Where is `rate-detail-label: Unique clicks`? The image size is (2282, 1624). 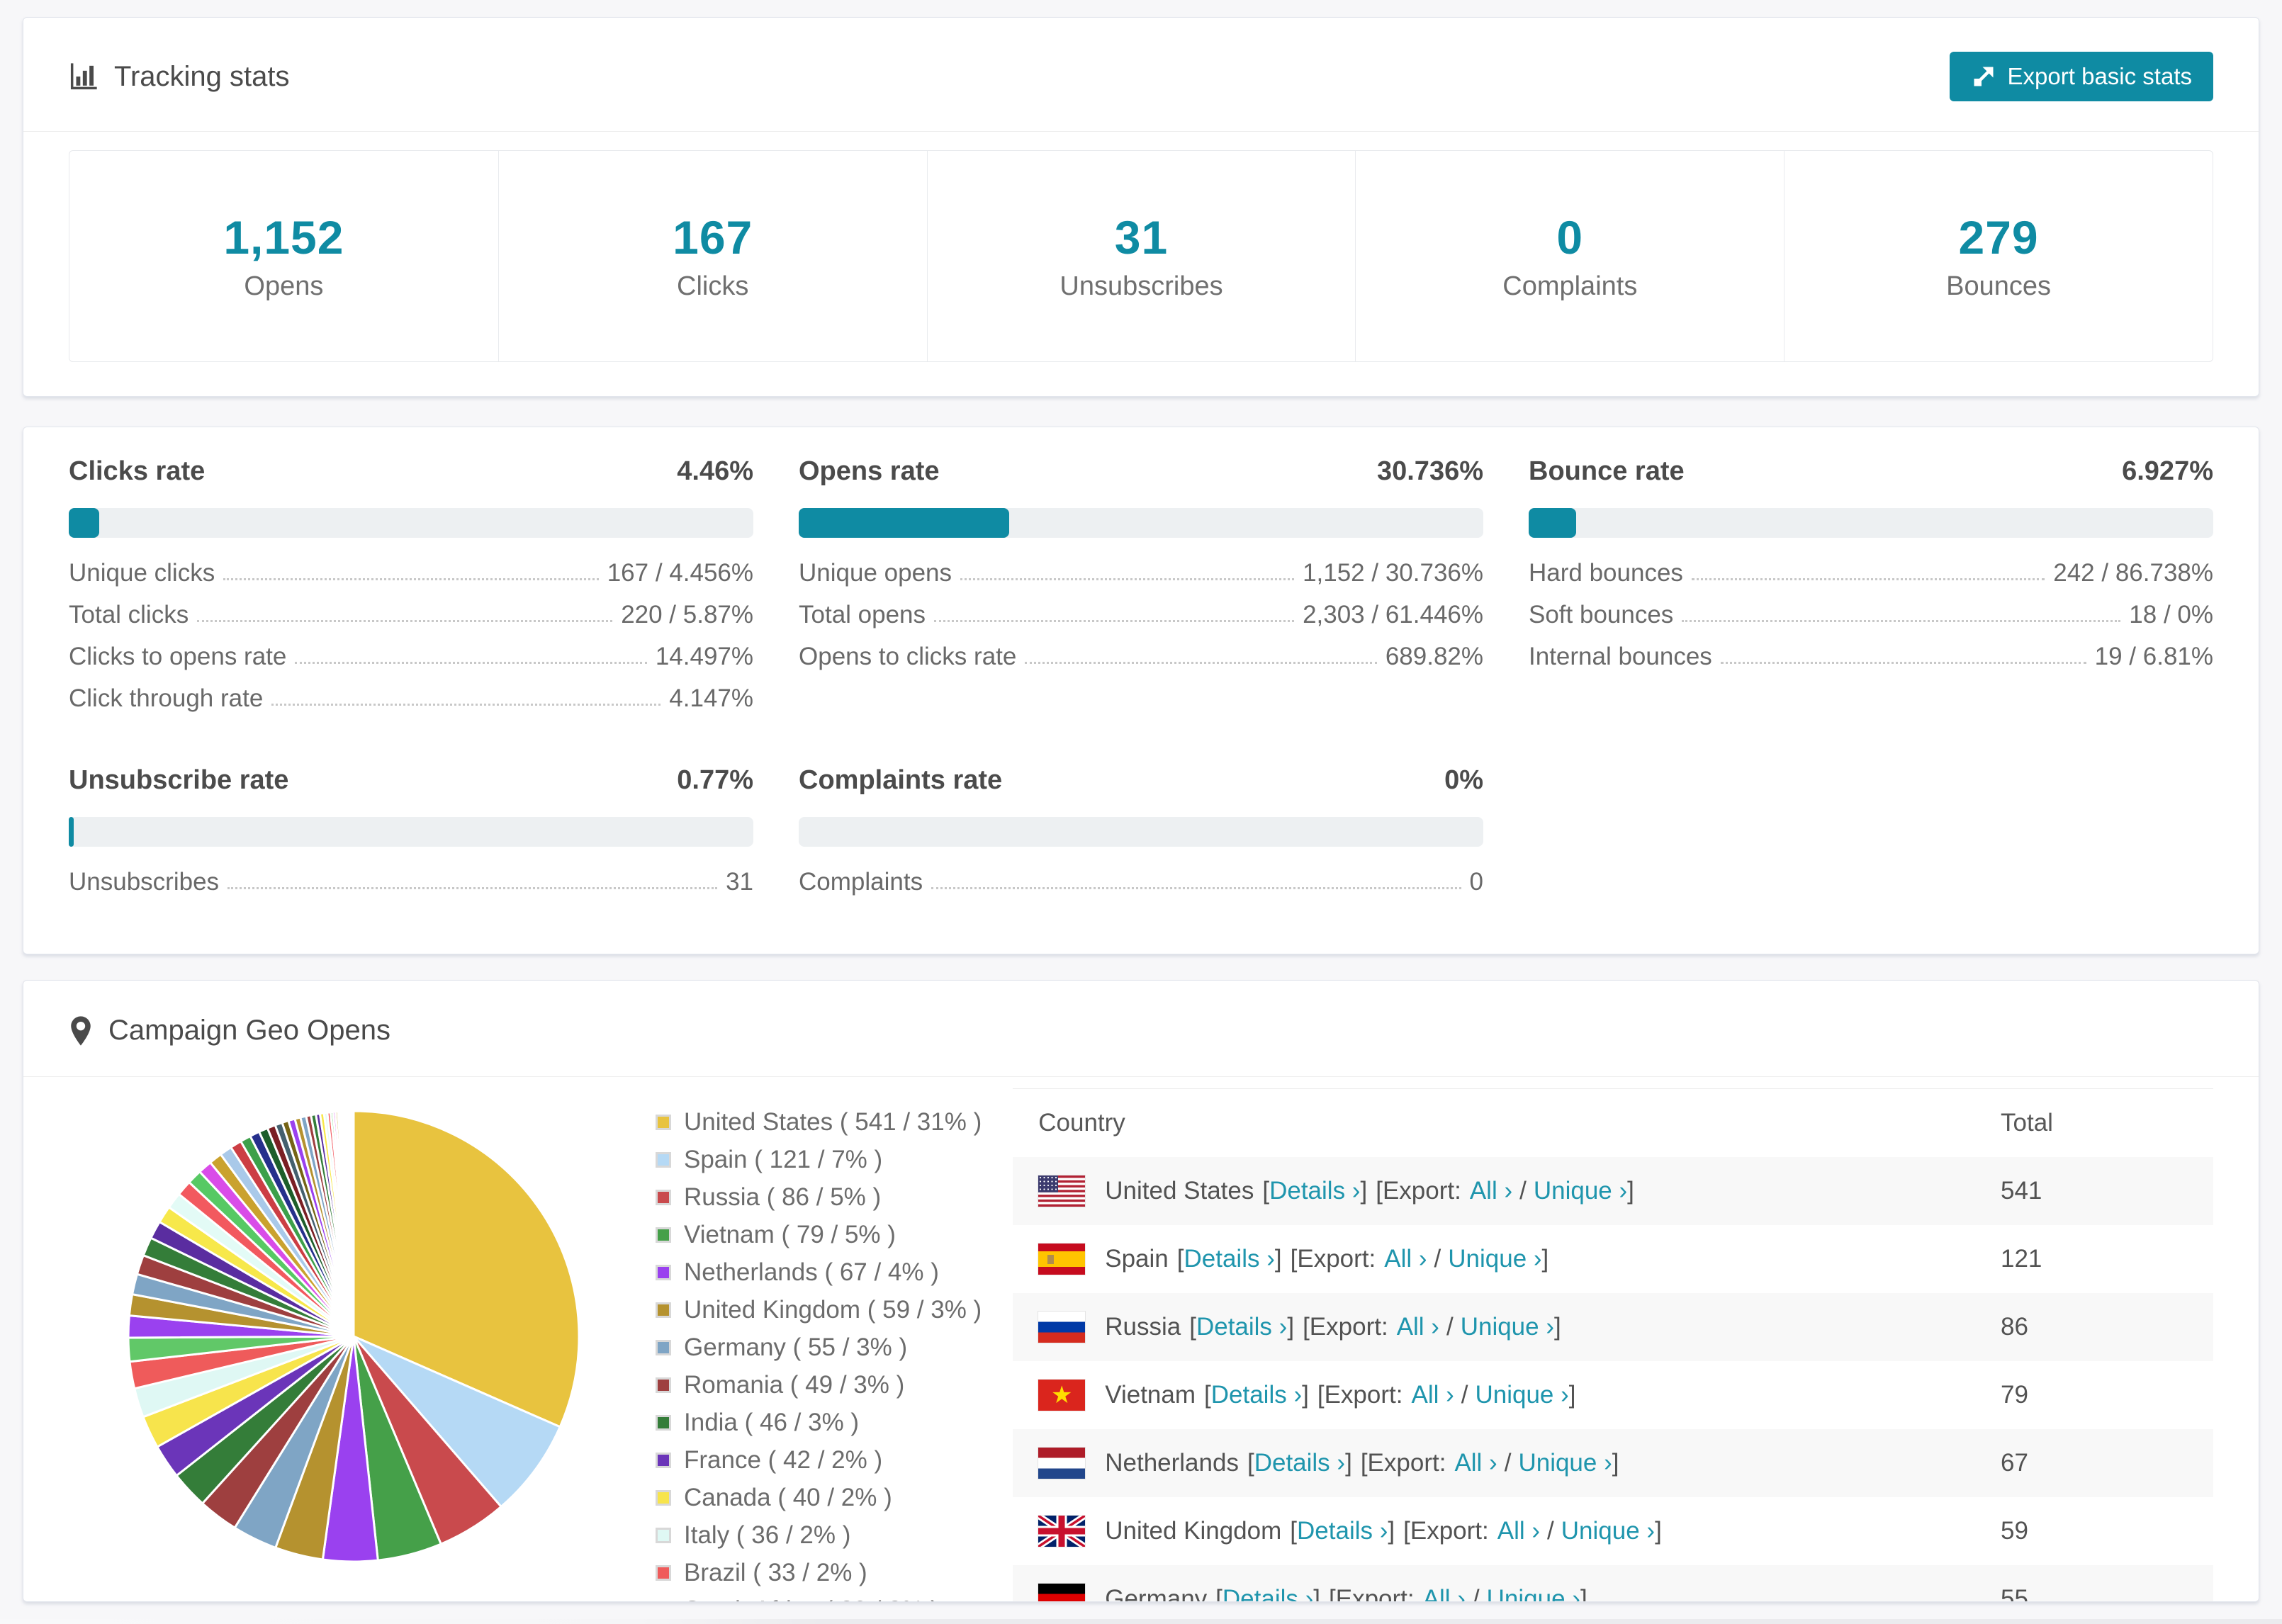
rate-detail-label: Unique clicks is located at coordinates (142, 573).